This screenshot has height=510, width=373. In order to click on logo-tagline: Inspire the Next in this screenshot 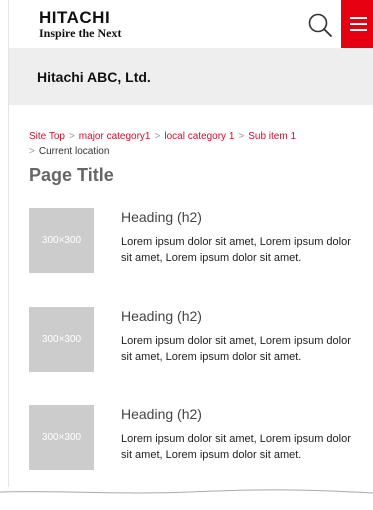, I will do `click(80, 33)`.